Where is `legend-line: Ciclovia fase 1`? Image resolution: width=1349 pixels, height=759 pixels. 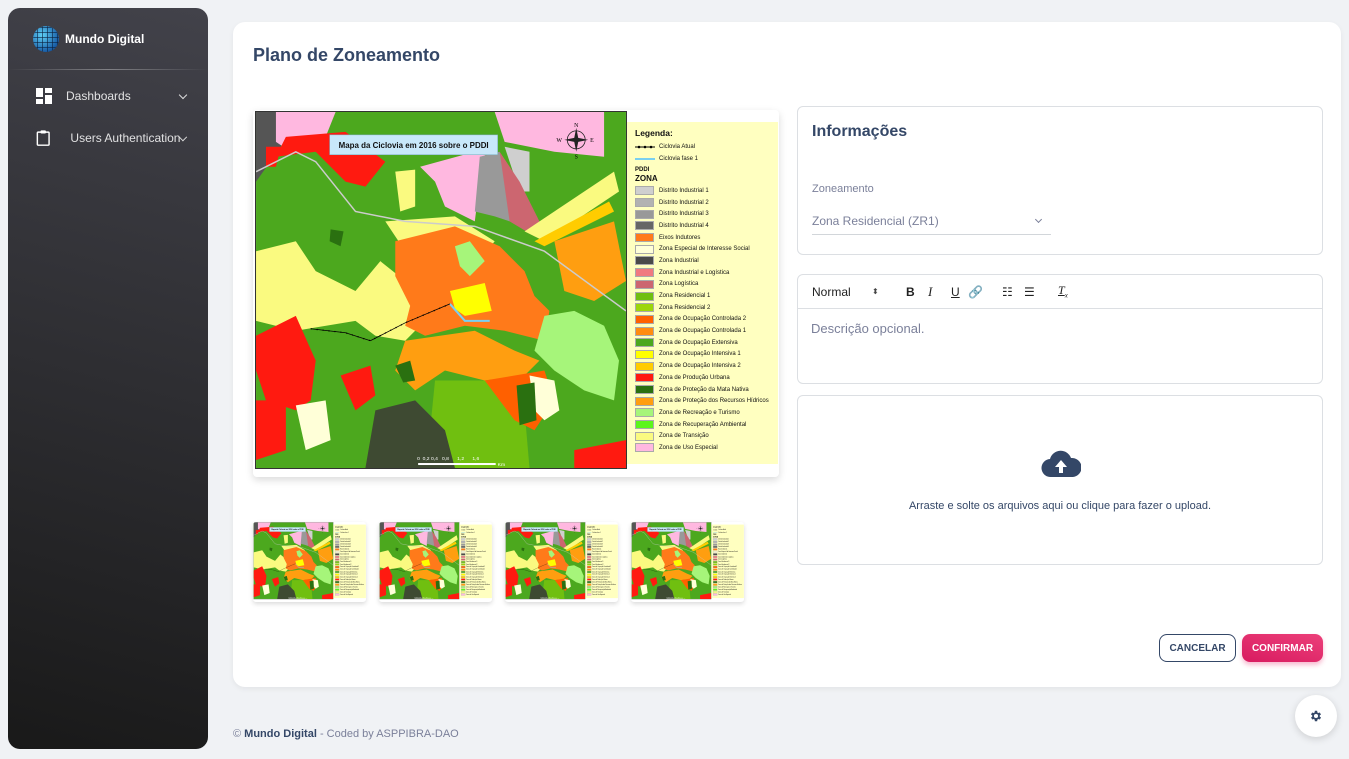 legend-line: Ciclovia fase 1 is located at coordinates (702, 159).